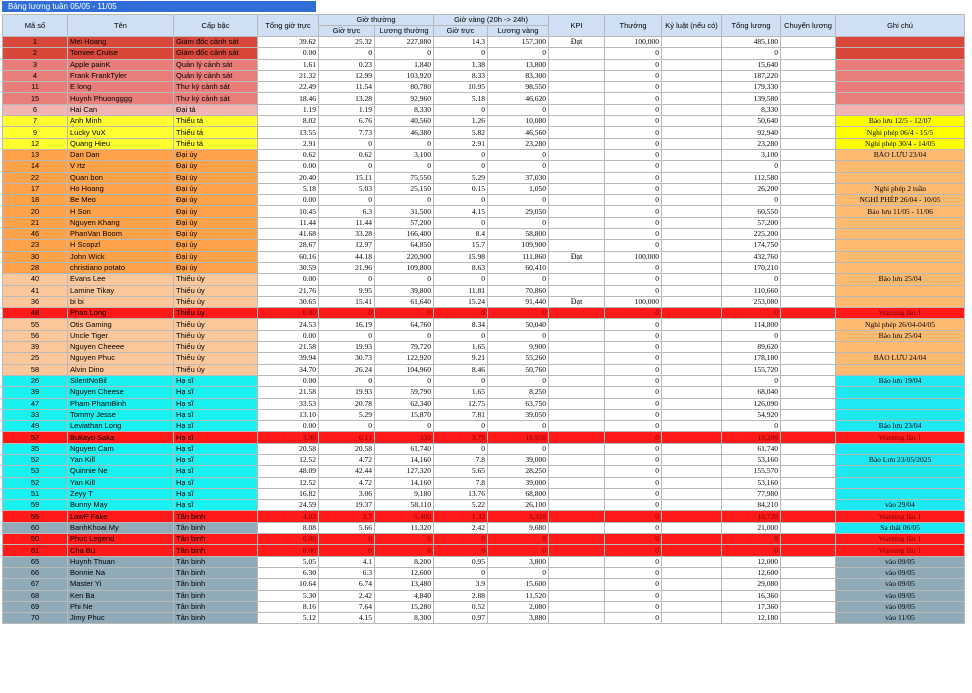 This screenshot has height=693, width=972. Describe the element at coordinates (288, 505) in the screenshot. I see `cell-tong-gio-truc: 24.59` at that location.